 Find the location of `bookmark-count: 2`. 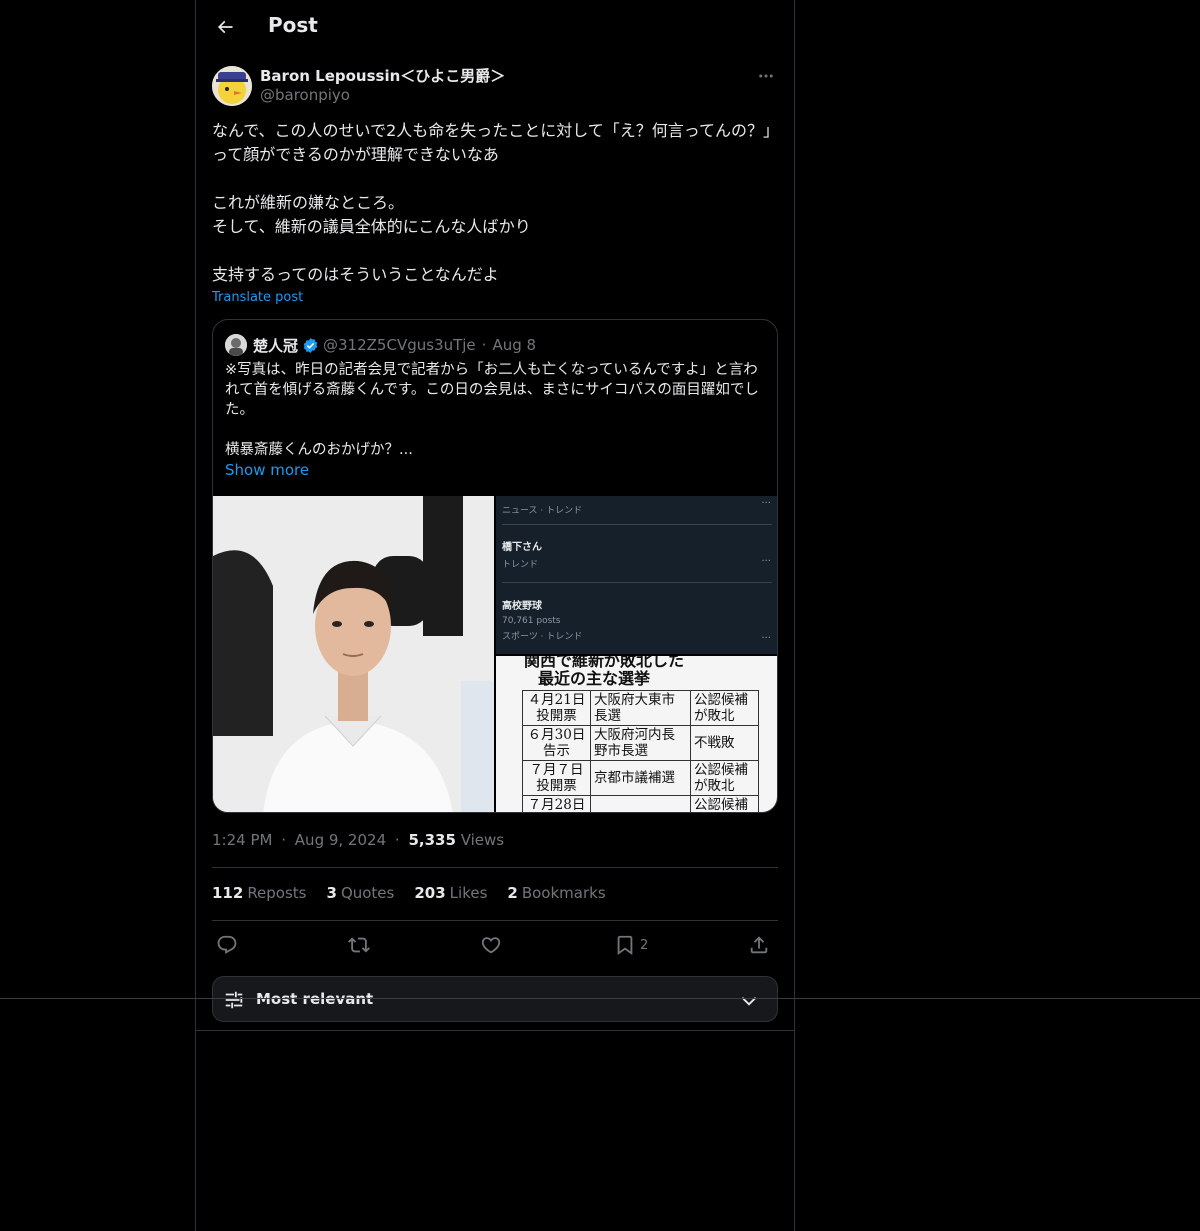

bookmark-count: 2 is located at coordinates (644, 945).